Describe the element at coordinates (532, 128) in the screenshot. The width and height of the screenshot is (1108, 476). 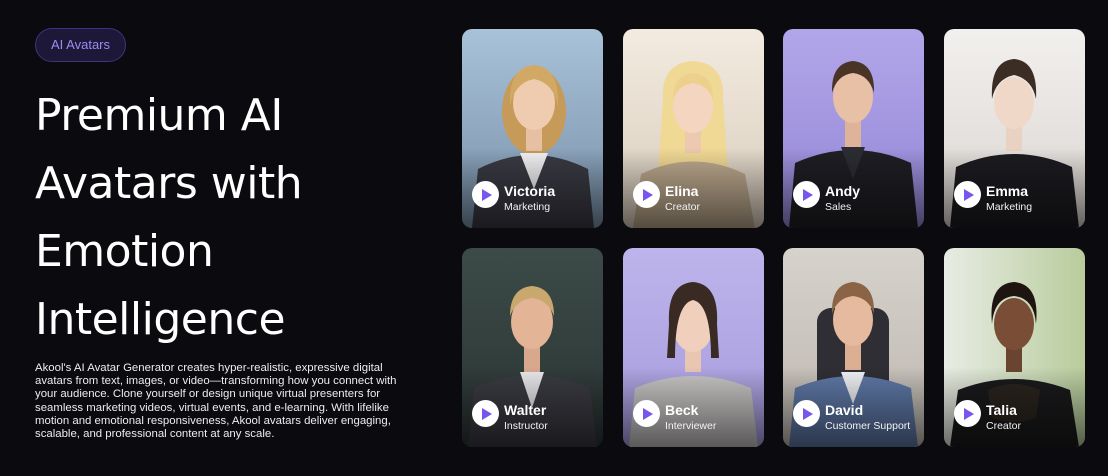
I see `avatar-card-victoria: Victoria Marketing` at that location.